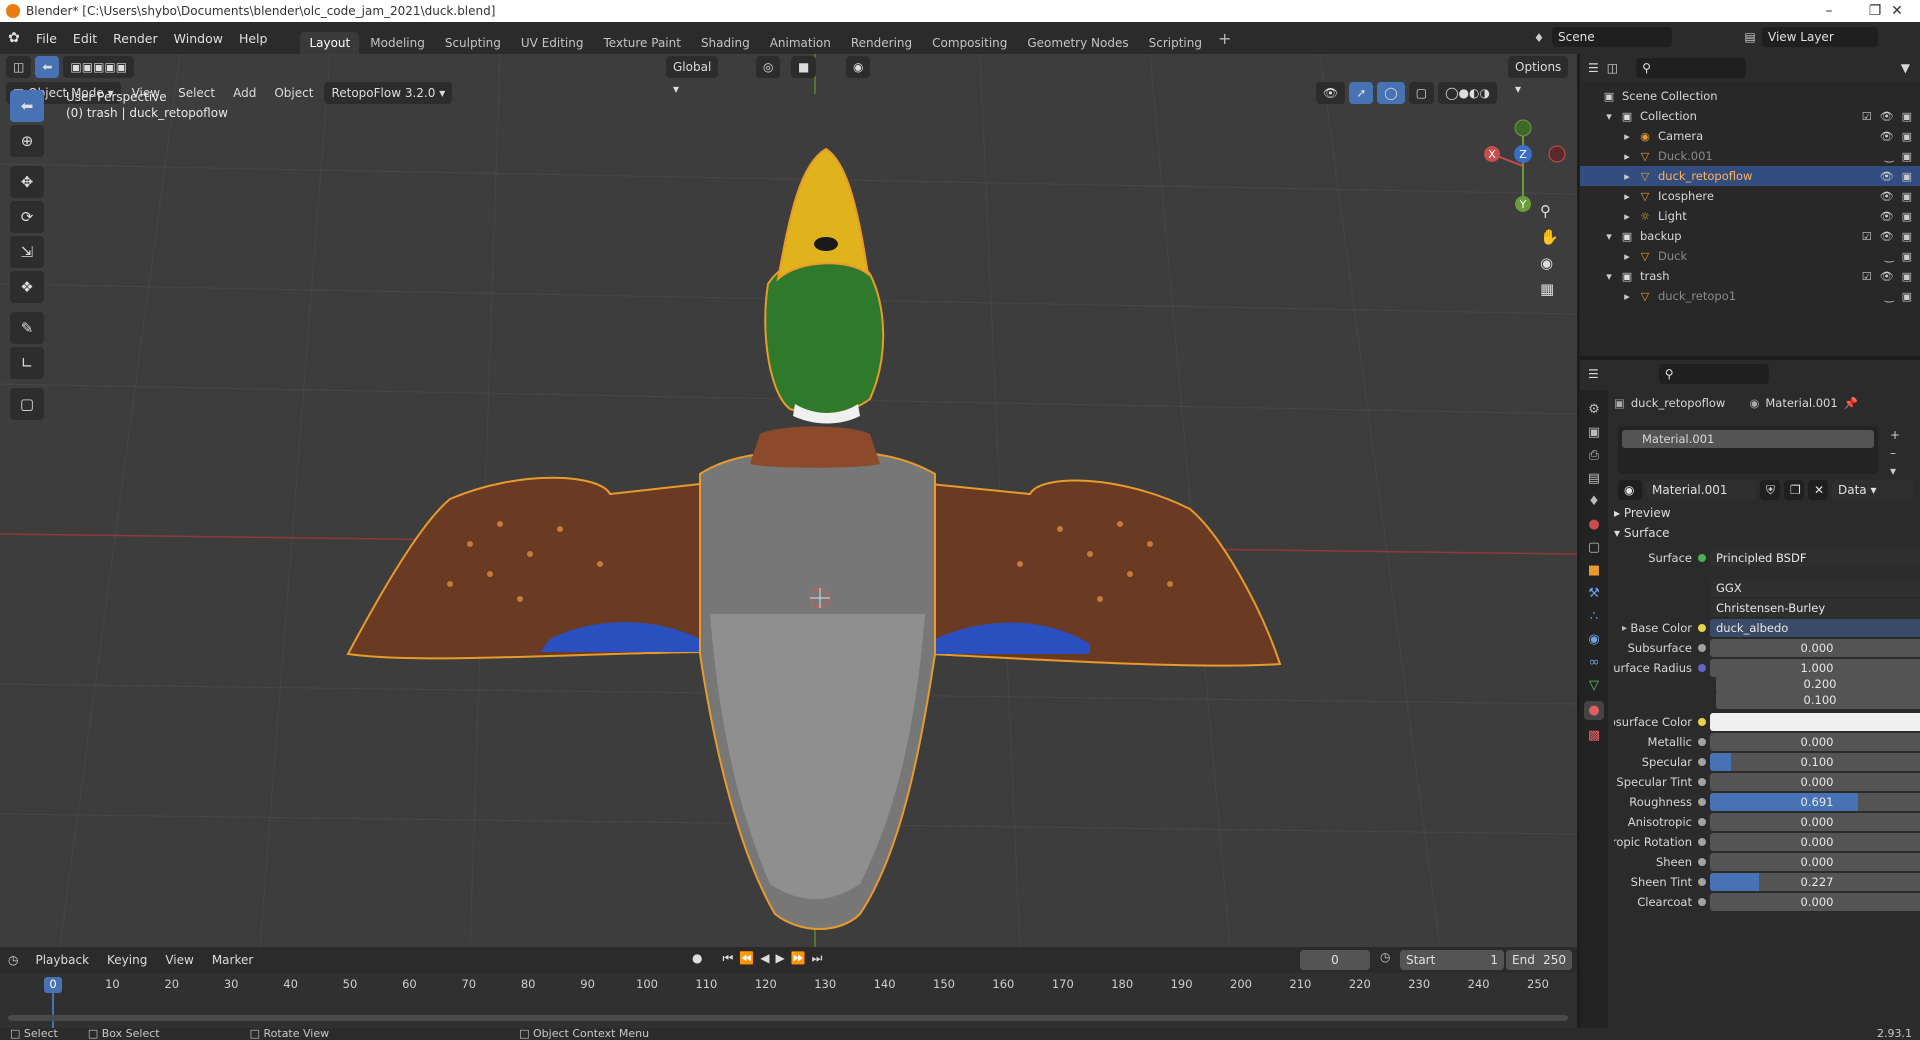  Describe the element at coordinates (27, 252) in the screenshot. I see `scale-tool-icon: ⇲` at that location.